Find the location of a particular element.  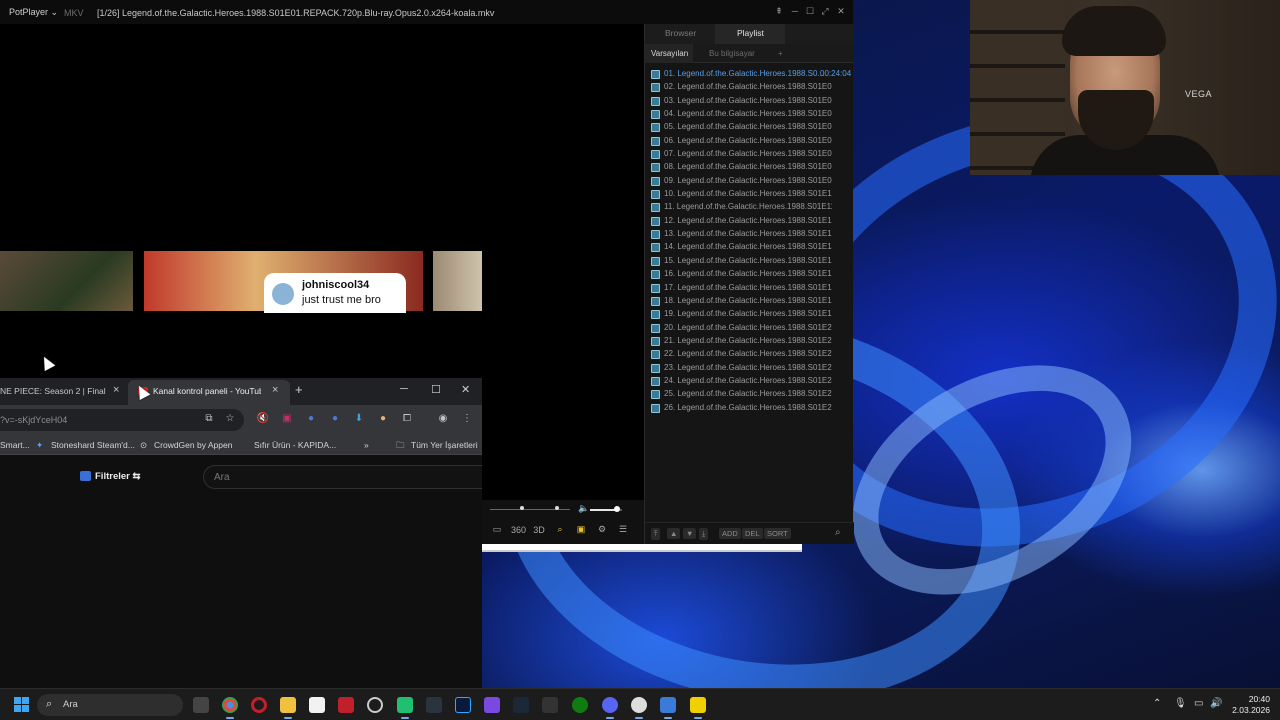

move-down-icon: ▼ is located at coordinates (690, 533).